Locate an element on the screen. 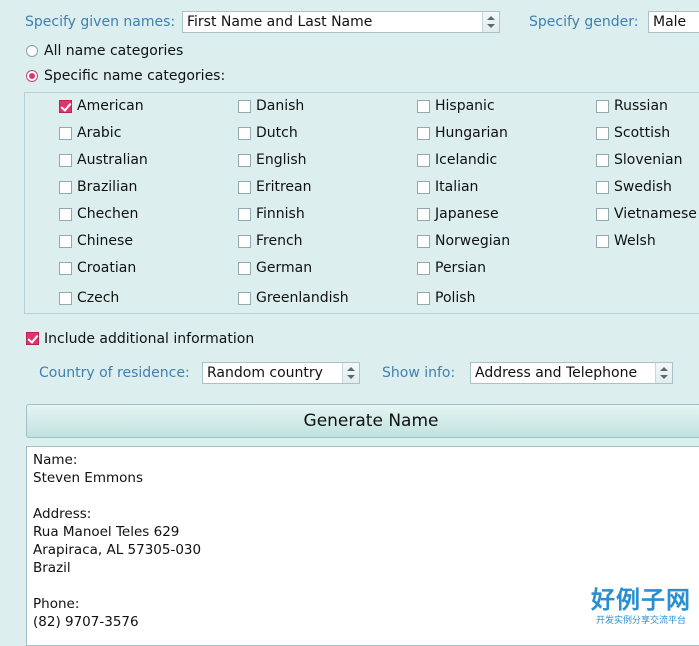 The image size is (699, 646). category-label-chinese: Chinese is located at coordinates (105, 241).